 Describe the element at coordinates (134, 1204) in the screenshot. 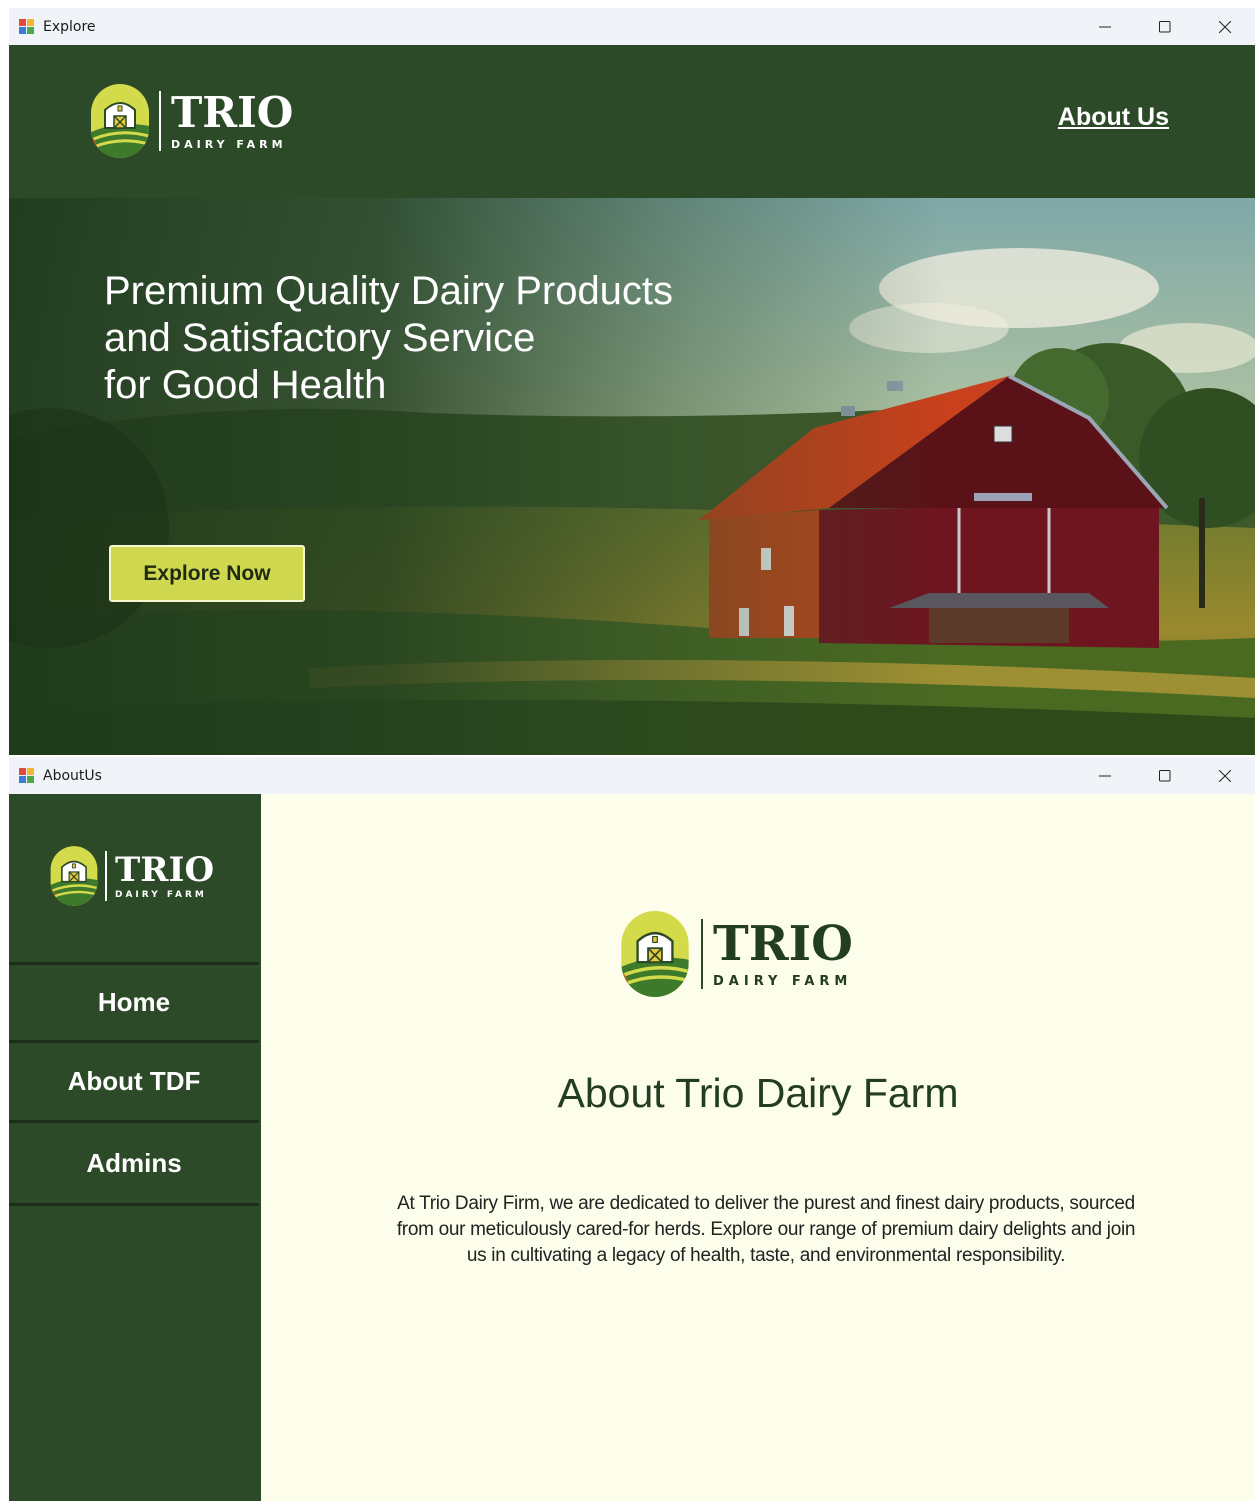

I see `nav-divider` at that location.